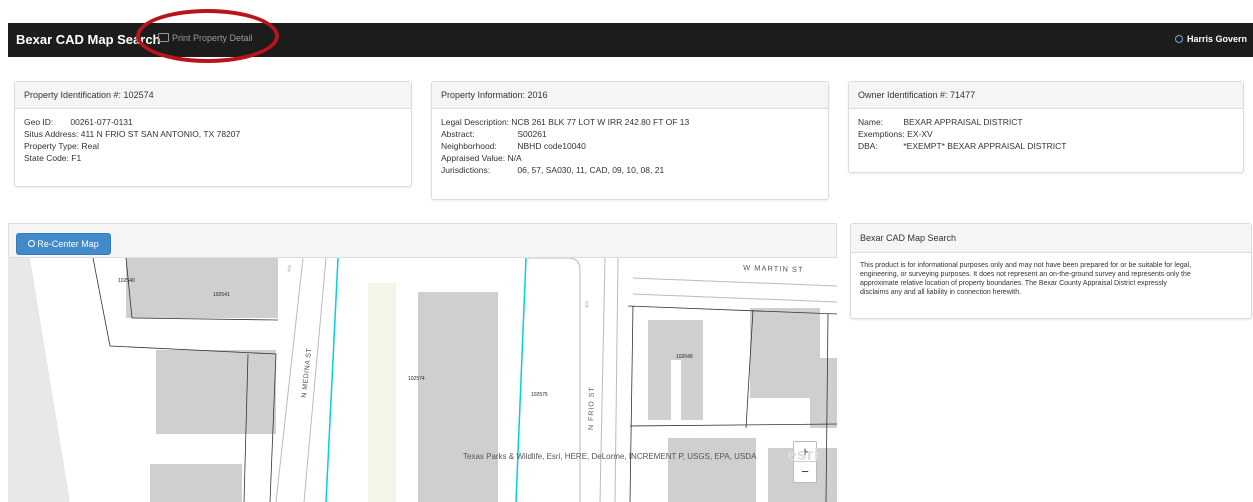  I want to click on owner-identification-heading: Owner Identification #: 71477, so click(1046, 95).